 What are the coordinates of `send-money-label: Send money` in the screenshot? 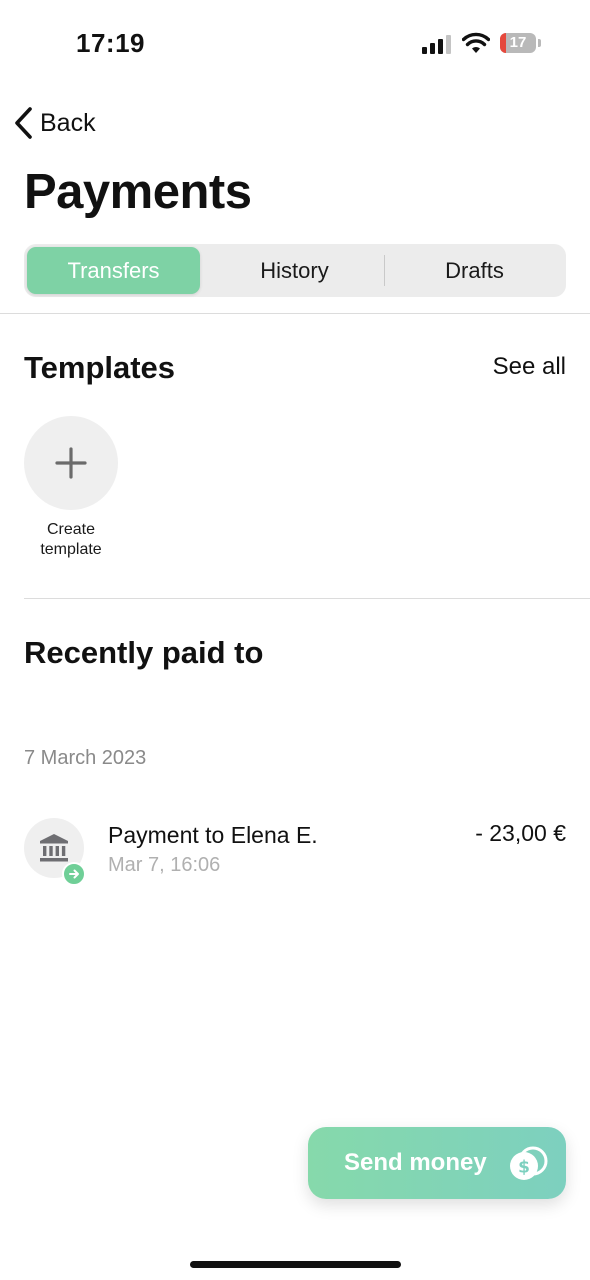 It's located at (415, 1162).